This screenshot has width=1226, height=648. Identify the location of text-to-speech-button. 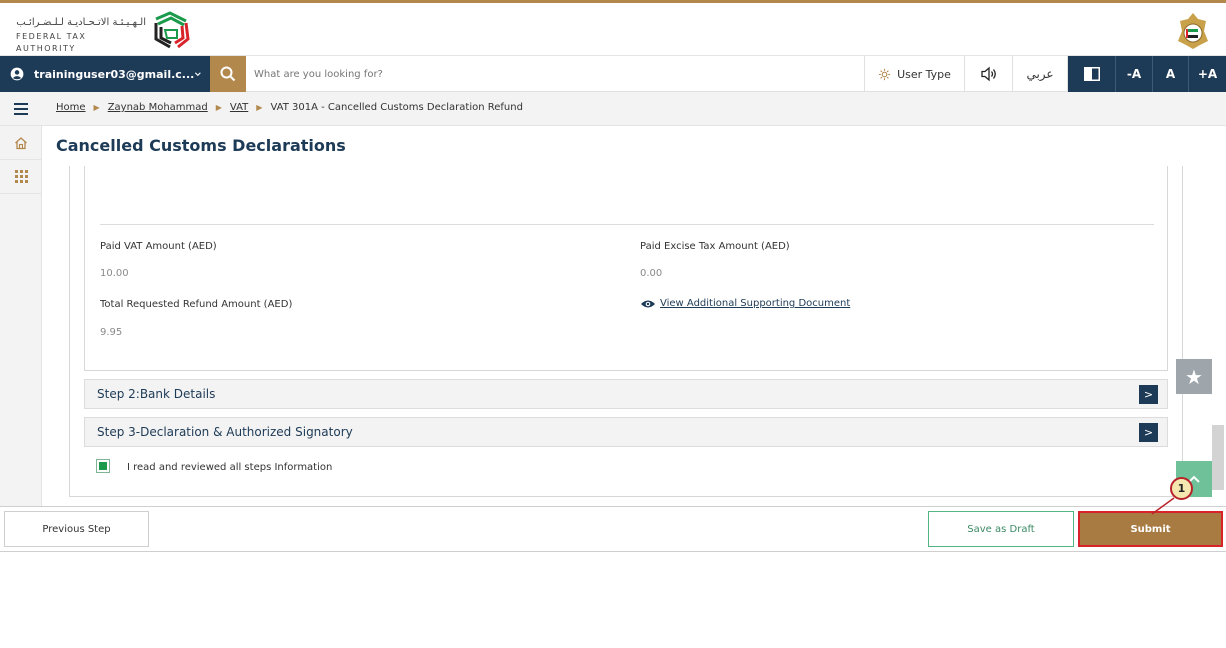
(988, 74).